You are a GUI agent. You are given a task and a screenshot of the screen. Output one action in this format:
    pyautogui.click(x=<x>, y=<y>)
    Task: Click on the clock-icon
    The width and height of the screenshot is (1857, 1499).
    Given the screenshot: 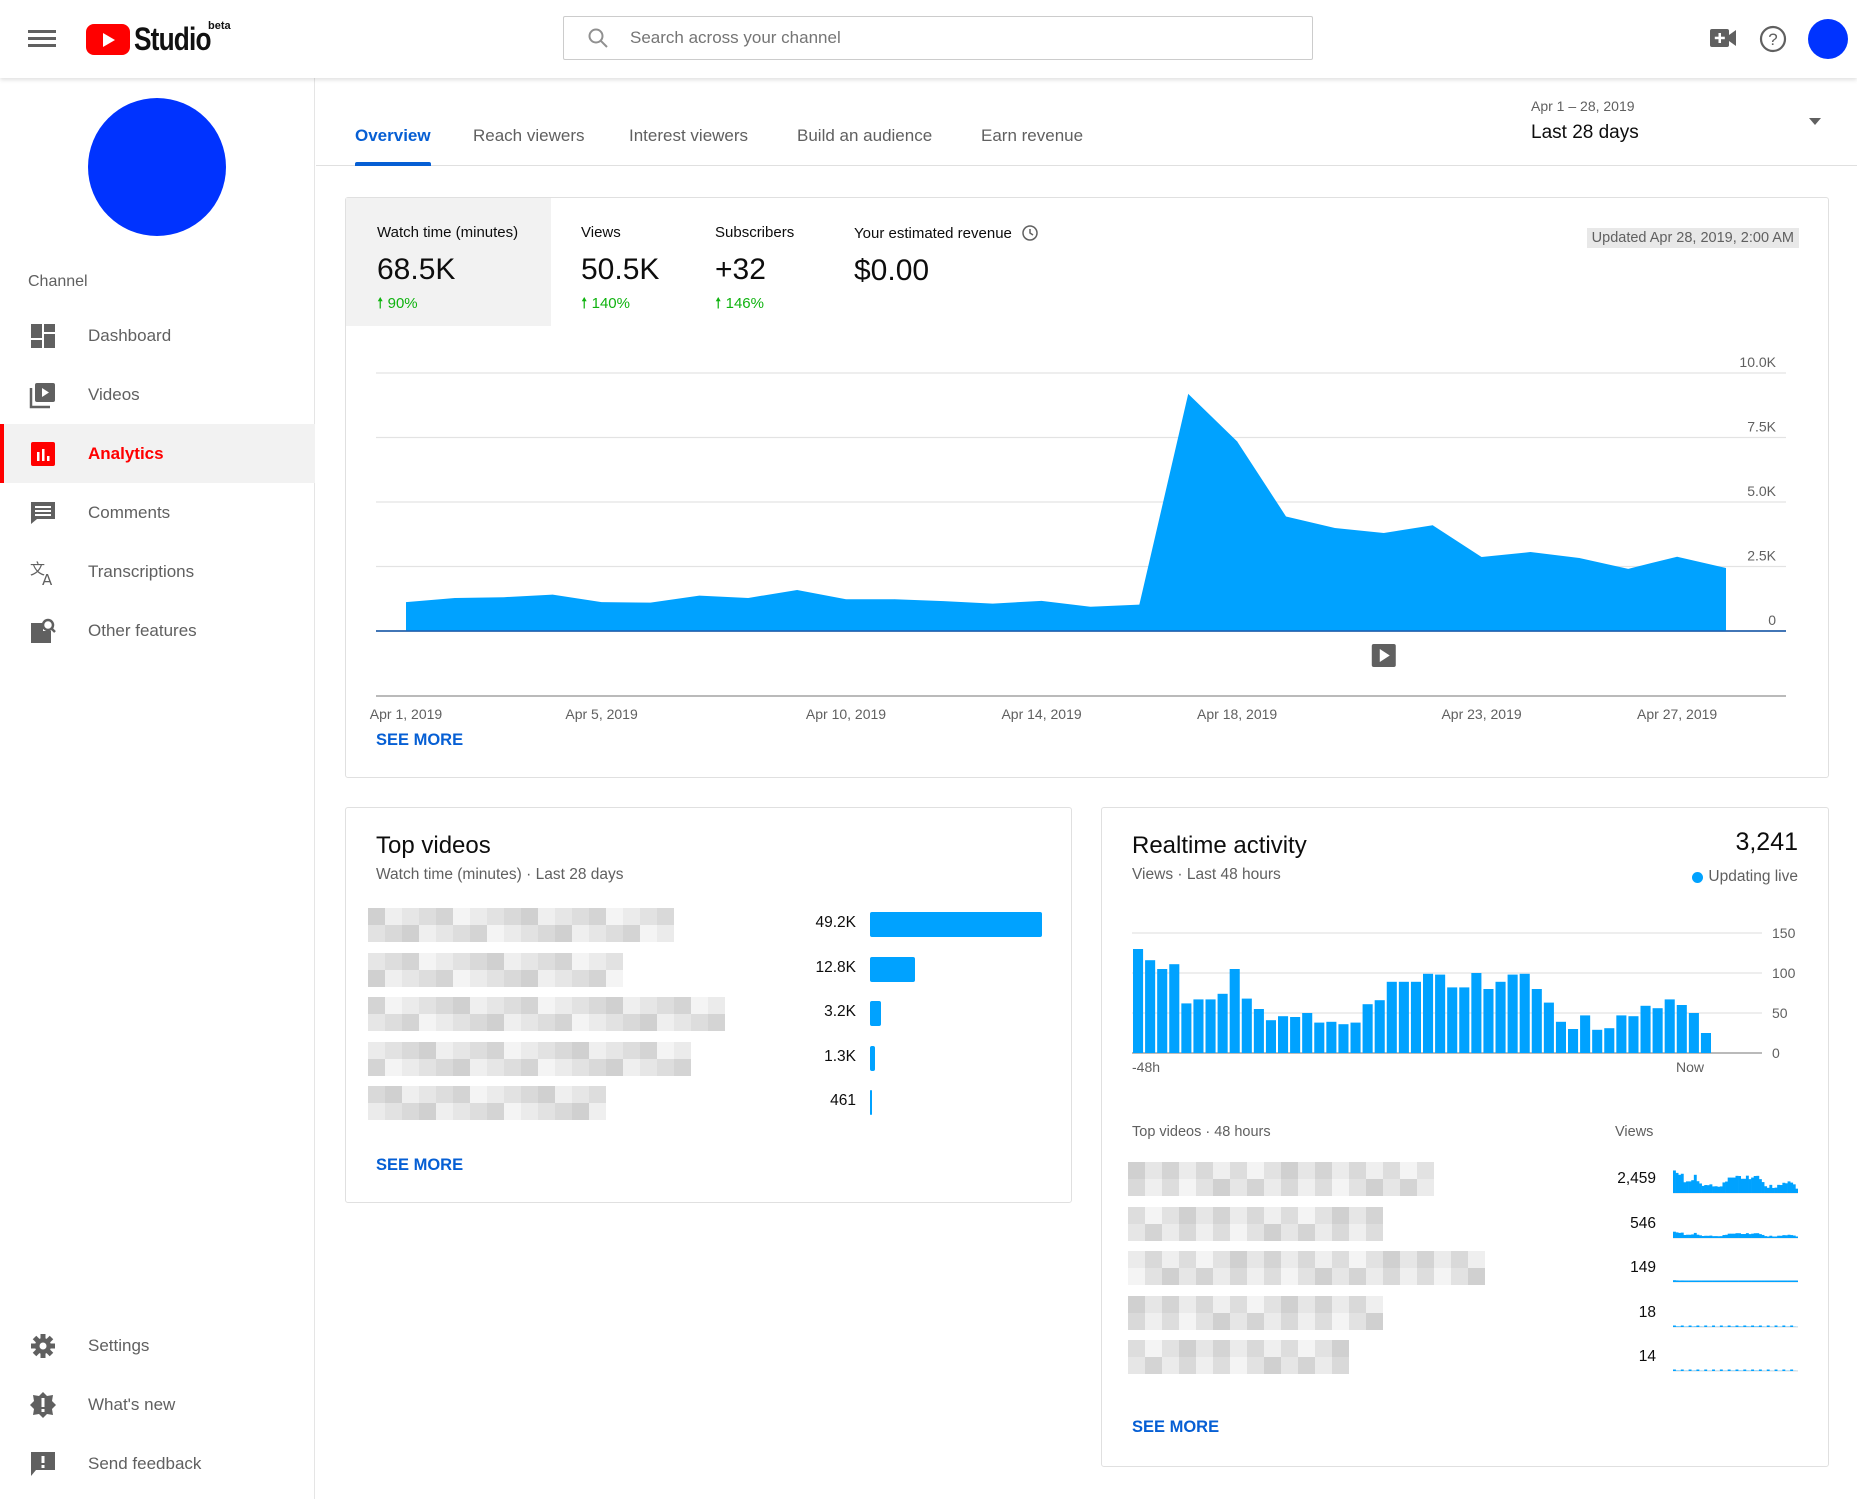 What is the action you would take?
    pyautogui.click(x=1030, y=233)
    